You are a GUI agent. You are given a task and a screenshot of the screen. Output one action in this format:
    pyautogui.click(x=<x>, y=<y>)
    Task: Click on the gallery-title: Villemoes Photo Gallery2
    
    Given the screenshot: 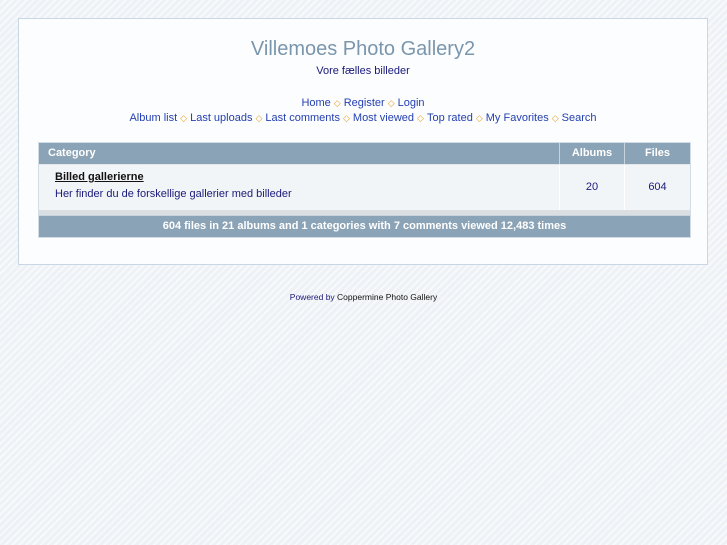 What is the action you would take?
    pyautogui.click(x=363, y=49)
    